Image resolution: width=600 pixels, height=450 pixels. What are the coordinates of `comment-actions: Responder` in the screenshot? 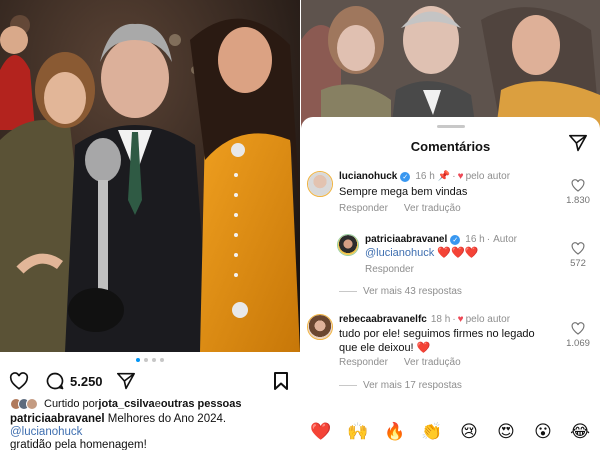 It's located at (389, 269).